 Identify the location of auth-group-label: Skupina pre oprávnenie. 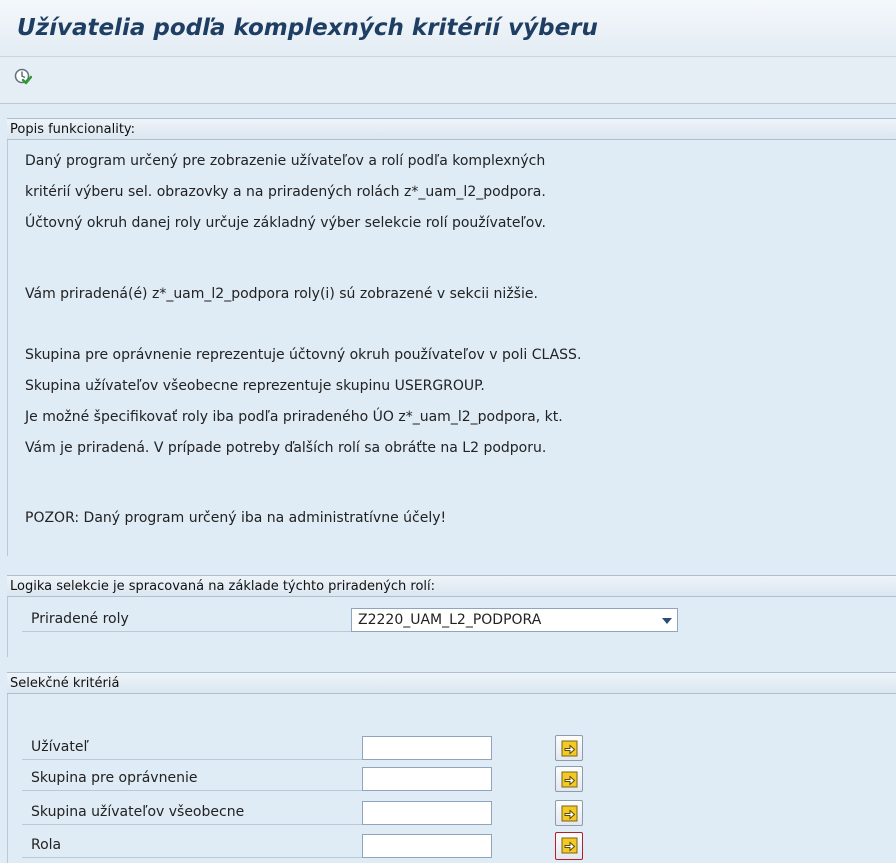
(114, 778).